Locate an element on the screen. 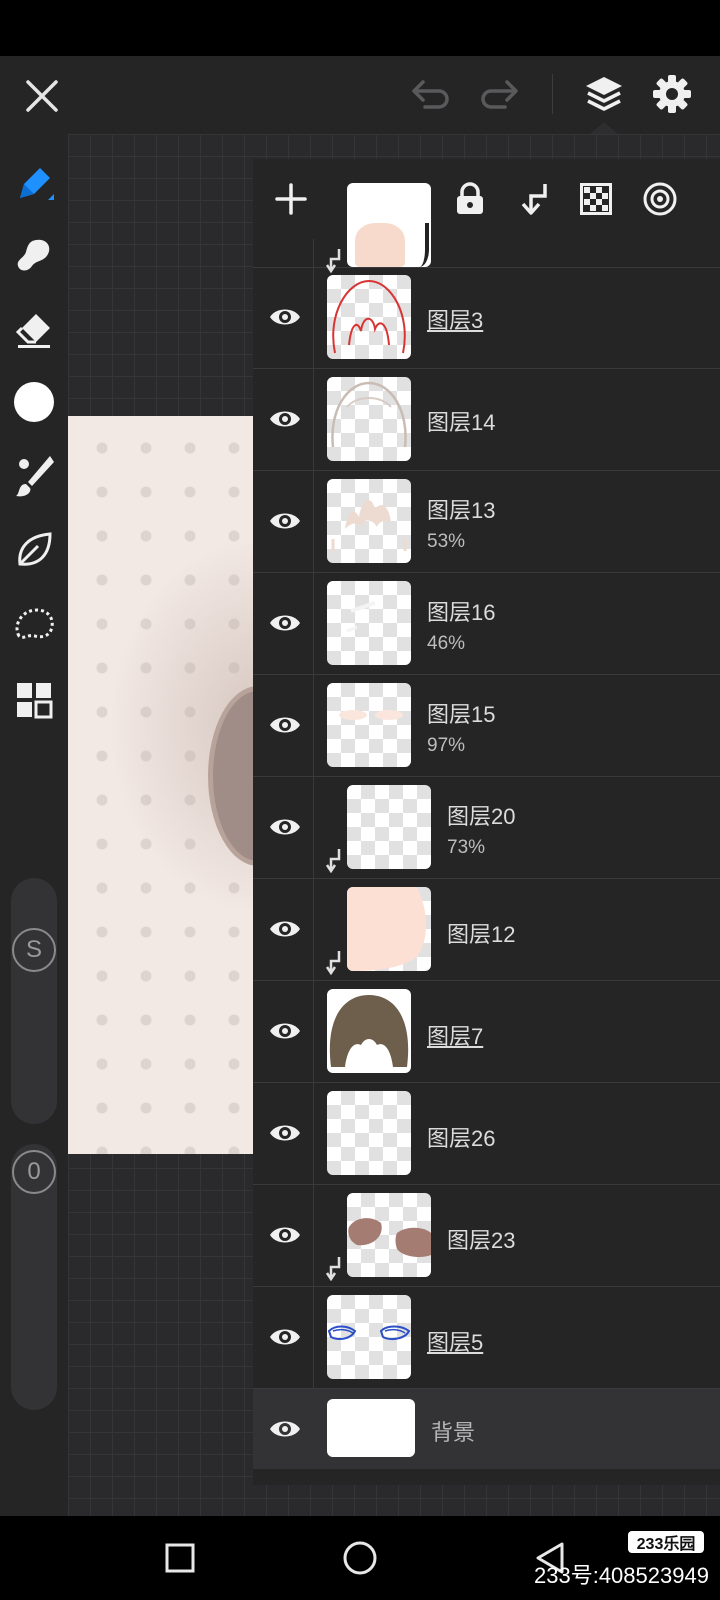  layers-panel-toolbar is located at coordinates (486, 199).